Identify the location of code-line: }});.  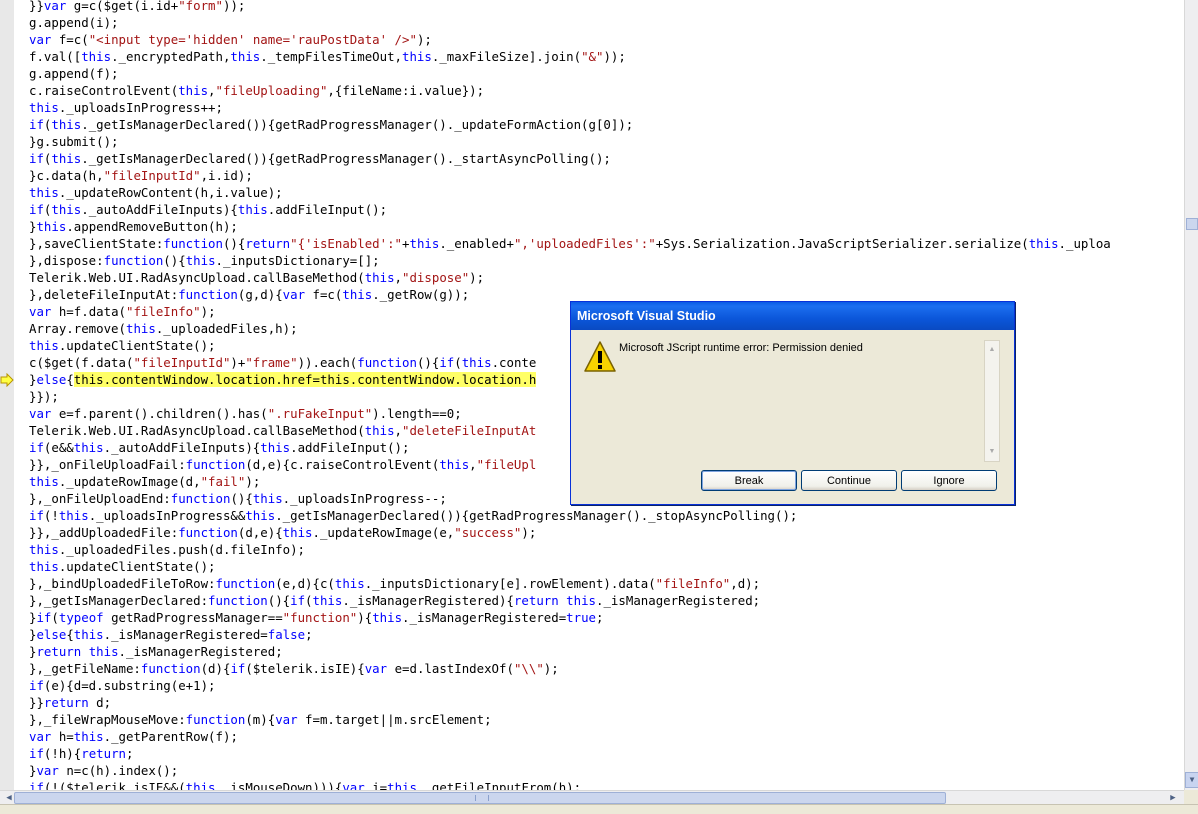
(44, 396).